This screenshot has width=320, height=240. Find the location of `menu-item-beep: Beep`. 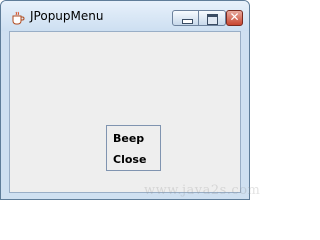

menu-item-beep: Beep is located at coordinates (128, 138).